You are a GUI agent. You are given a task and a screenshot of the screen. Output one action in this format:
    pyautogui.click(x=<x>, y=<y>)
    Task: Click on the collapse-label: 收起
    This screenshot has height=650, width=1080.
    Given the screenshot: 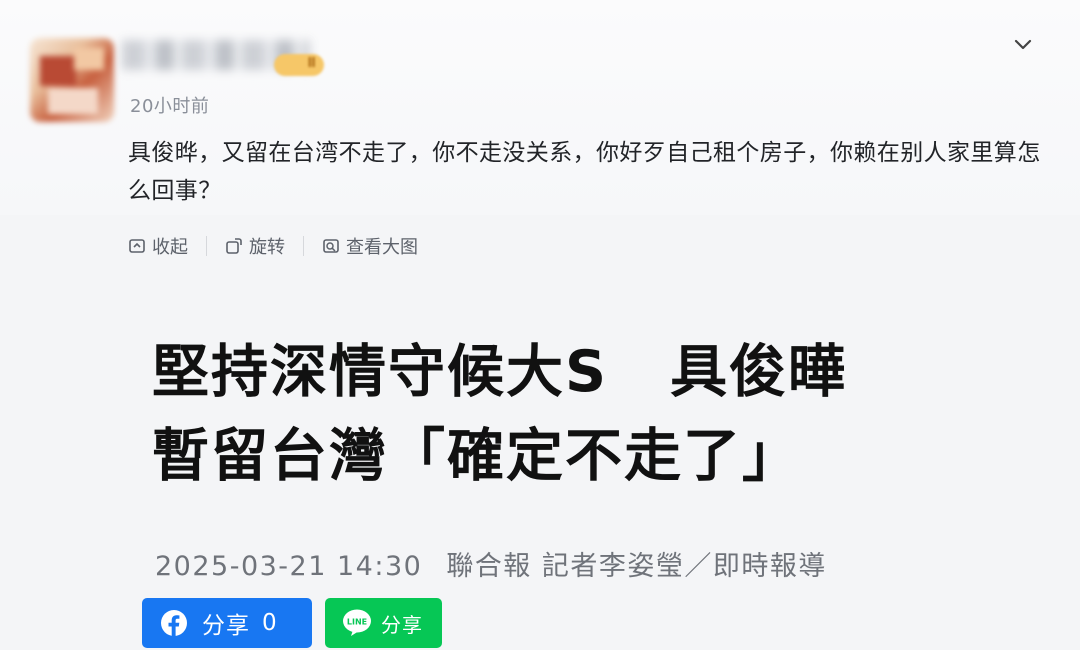 What is the action you would take?
    pyautogui.click(x=170, y=247)
    